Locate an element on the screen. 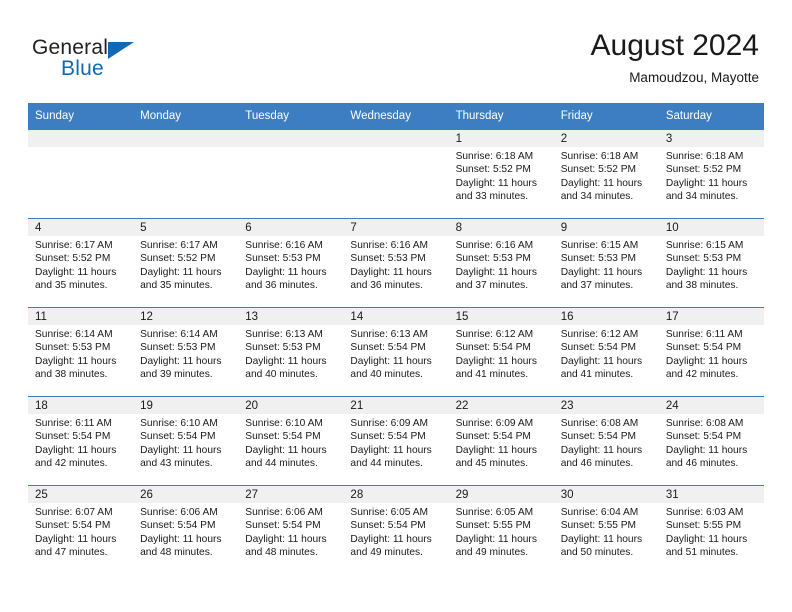 The height and width of the screenshot is (612, 792). day-daylight-2-text: and 35 minutes. is located at coordinates (176, 286).